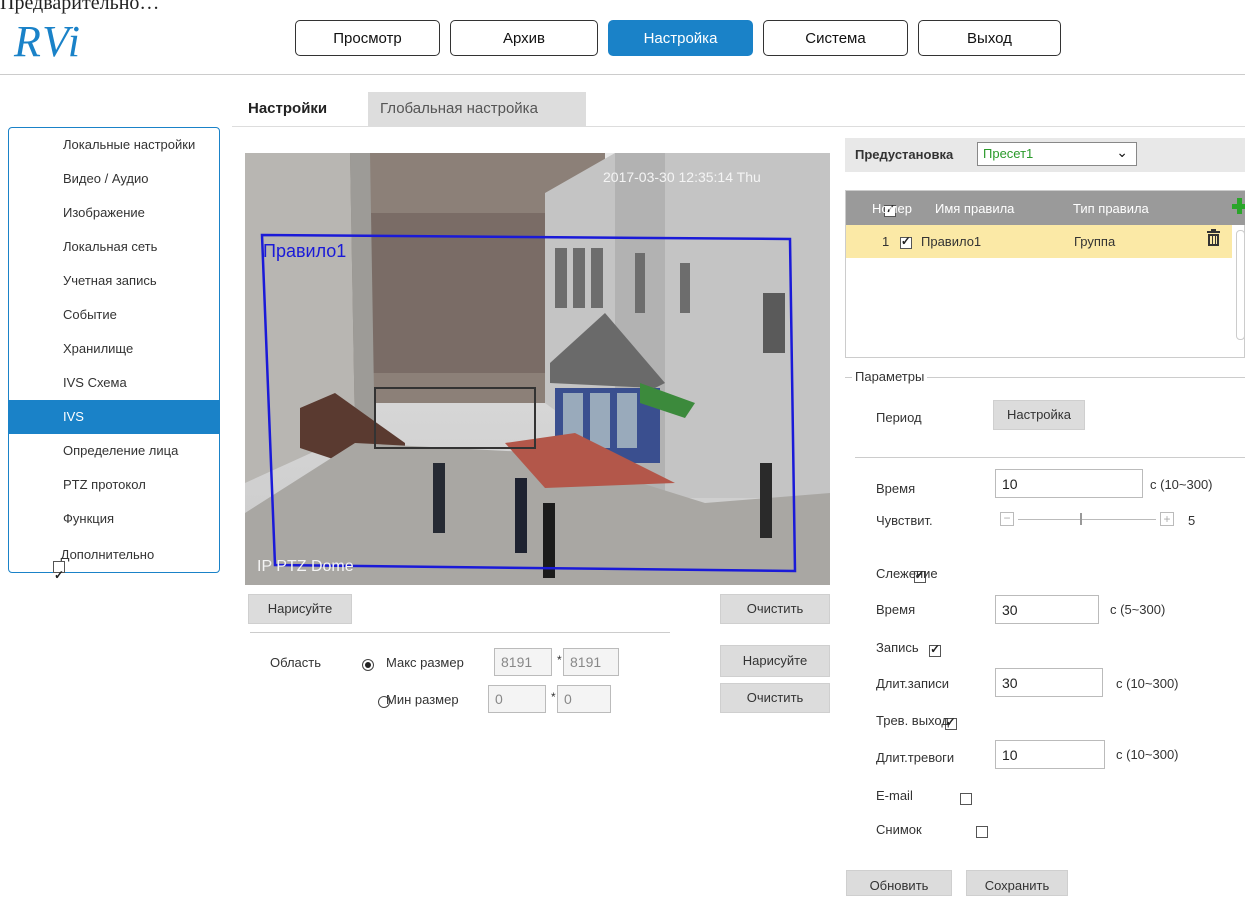 The width and height of the screenshot is (1245, 901). Describe the element at coordinates (894, 795) in the screenshot. I see `email-label: E-mail` at that location.